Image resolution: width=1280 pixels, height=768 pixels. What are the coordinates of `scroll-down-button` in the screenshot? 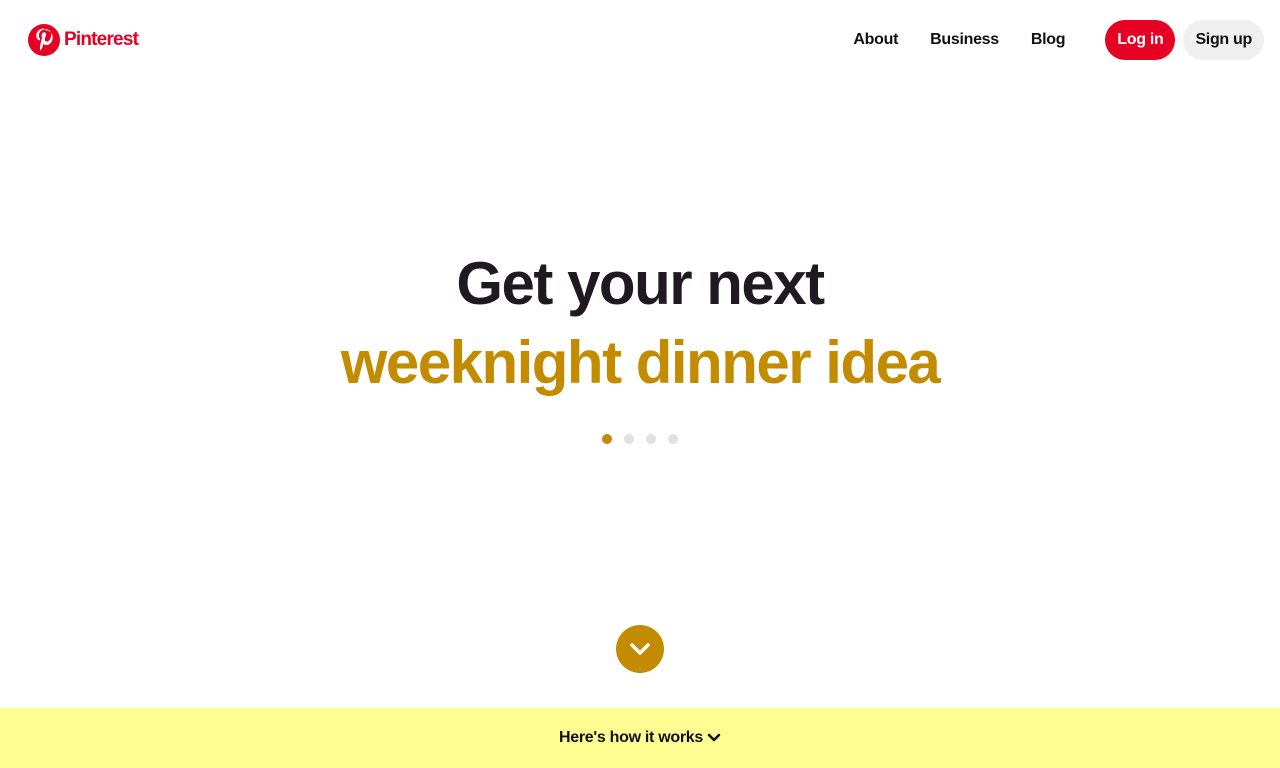 It's located at (640, 649).